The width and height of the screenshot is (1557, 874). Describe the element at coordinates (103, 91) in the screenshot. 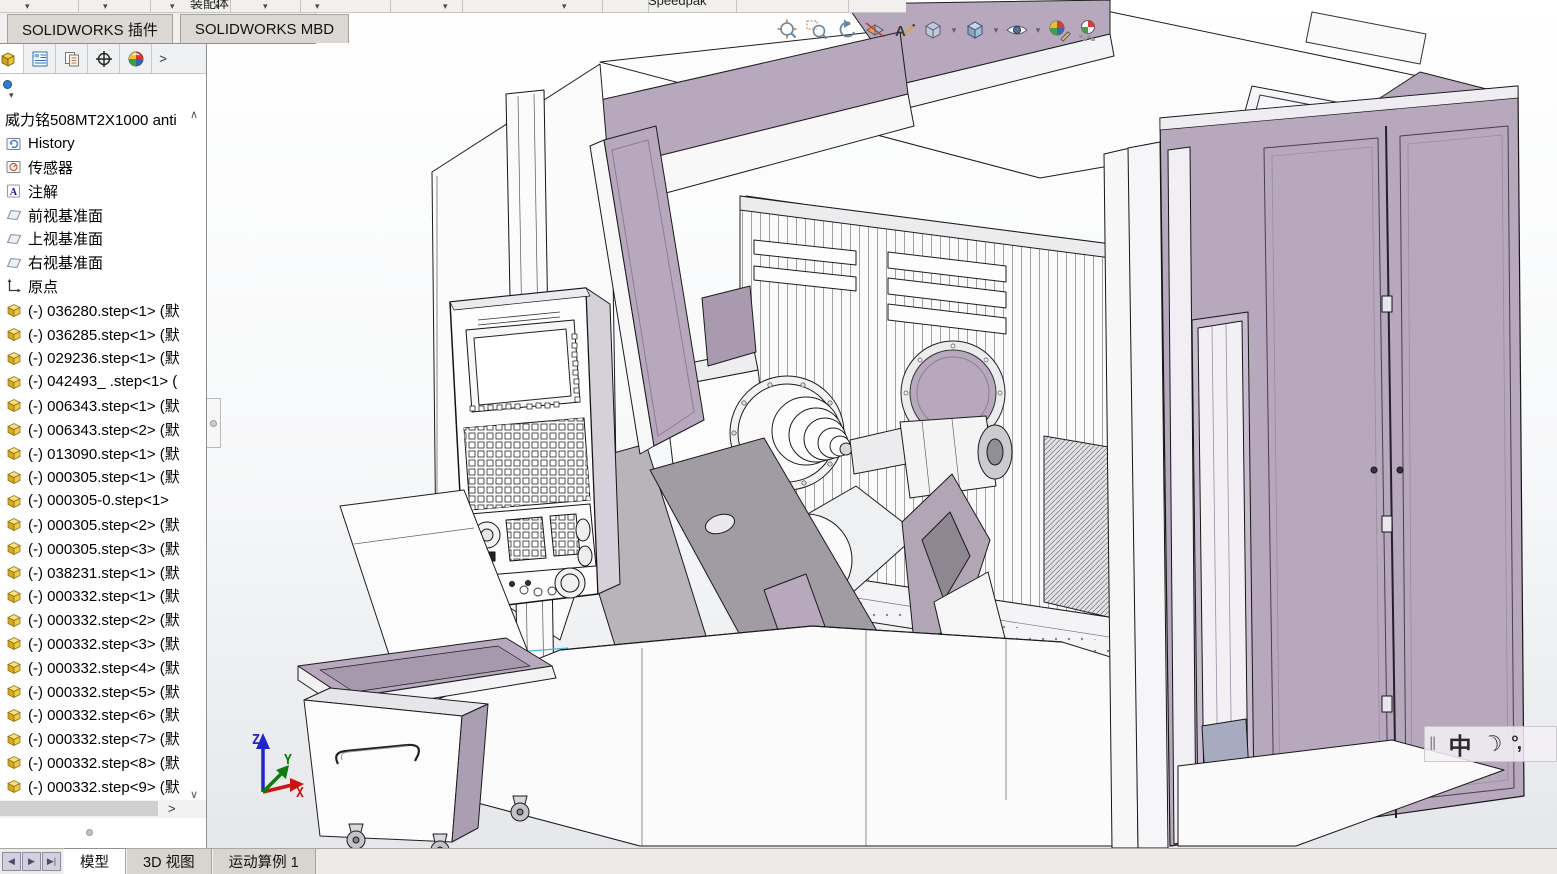

I see `tree-filter-row: ▾` at that location.